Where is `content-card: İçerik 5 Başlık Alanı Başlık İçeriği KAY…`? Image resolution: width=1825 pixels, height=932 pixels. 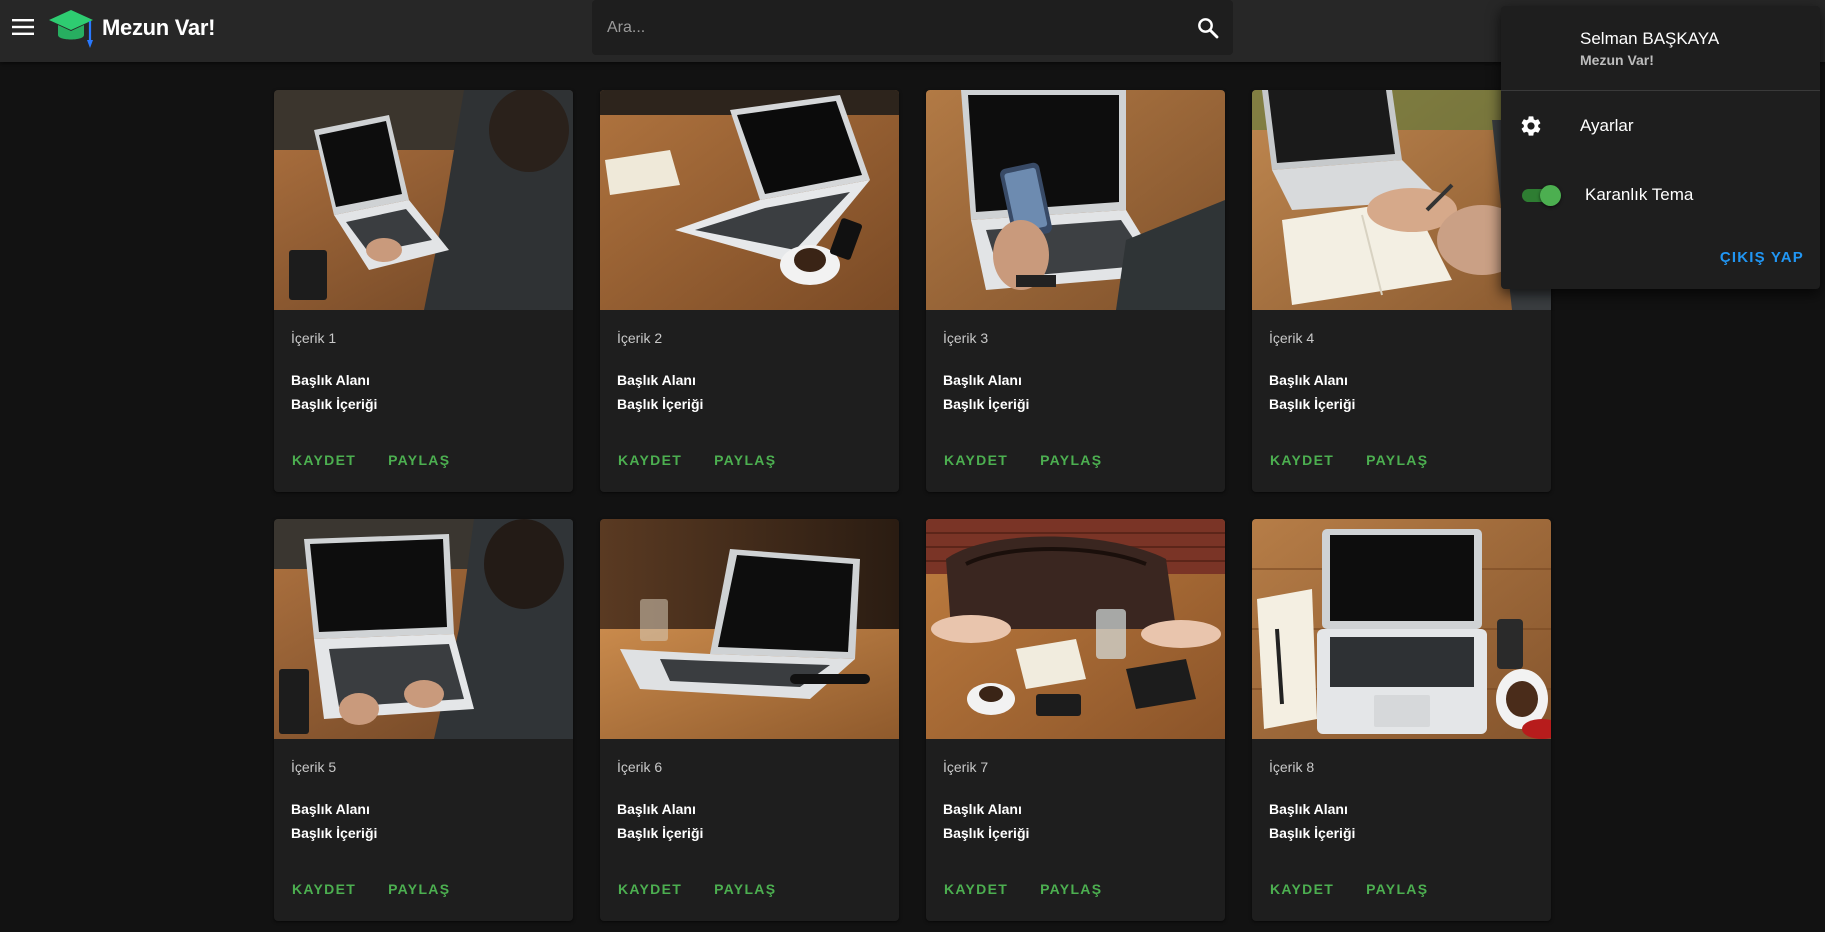 content-card: İçerik 5 Başlık Alanı Başlık İçeriği KAY… is located at coordinates (423, 720).